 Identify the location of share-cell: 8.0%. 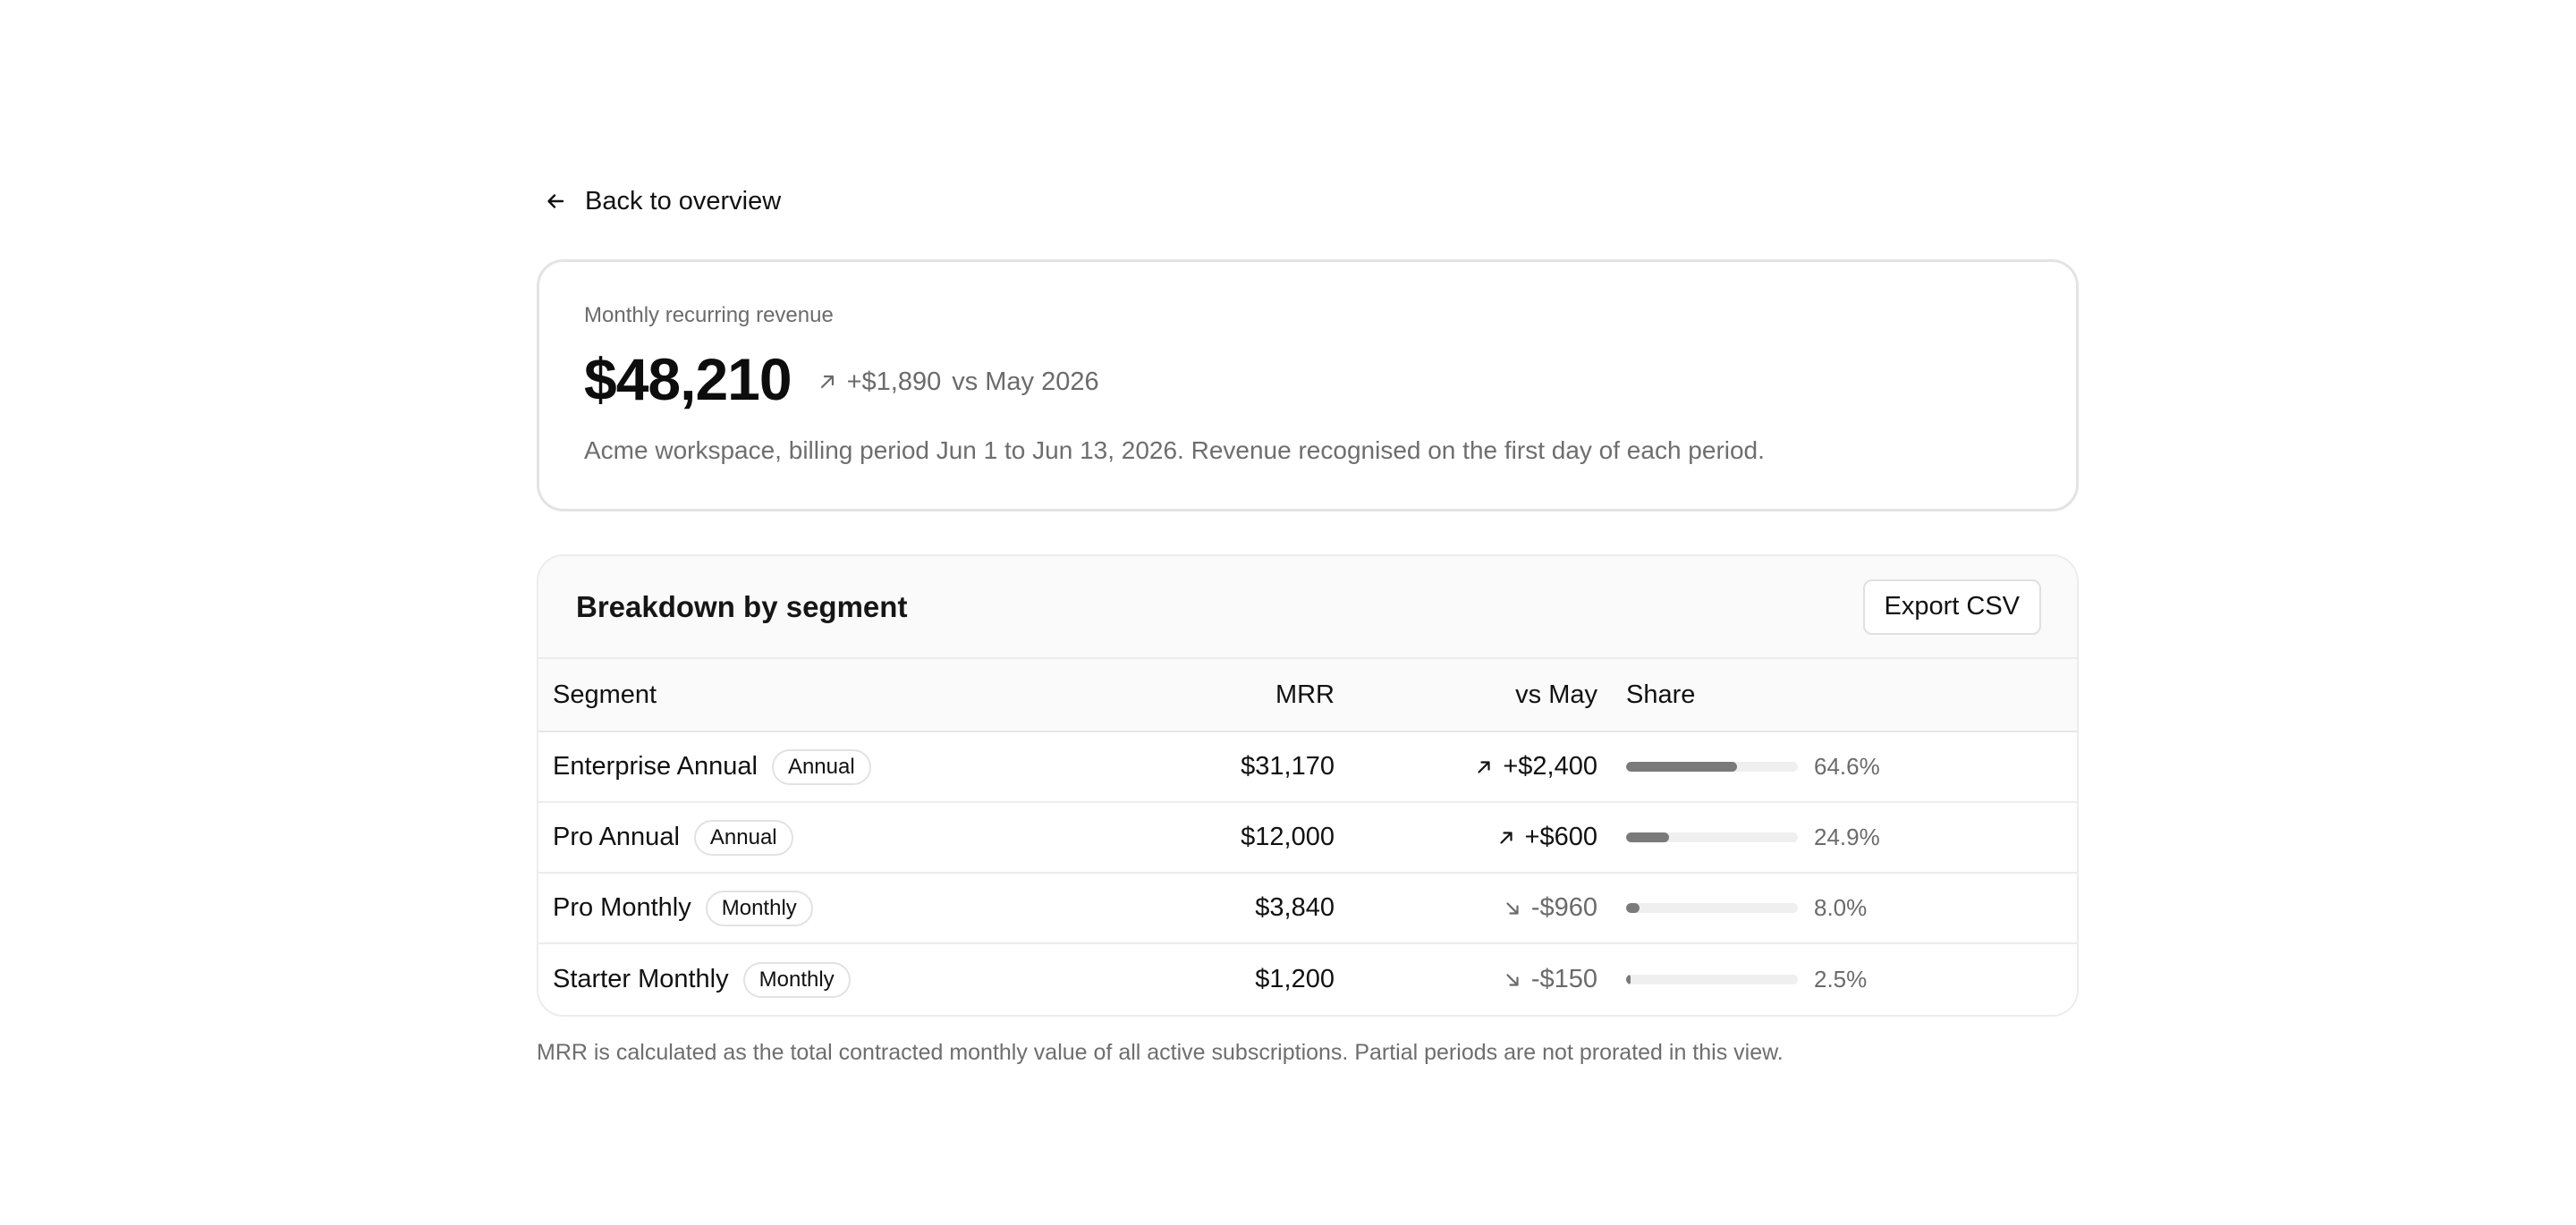
(1732, 908).